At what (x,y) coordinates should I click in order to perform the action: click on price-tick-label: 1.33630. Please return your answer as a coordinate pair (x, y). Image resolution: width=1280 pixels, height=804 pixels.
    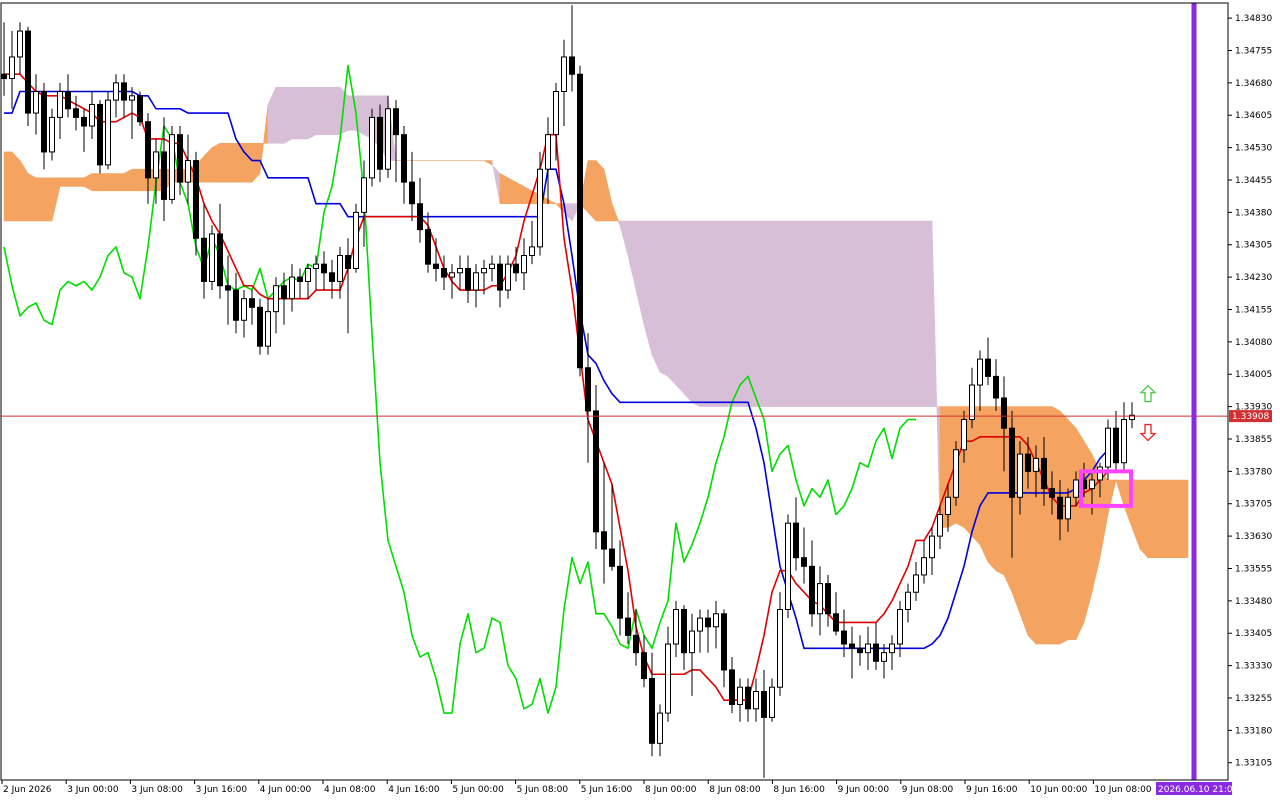
    Looking at the image, I should click on (1253, 537).